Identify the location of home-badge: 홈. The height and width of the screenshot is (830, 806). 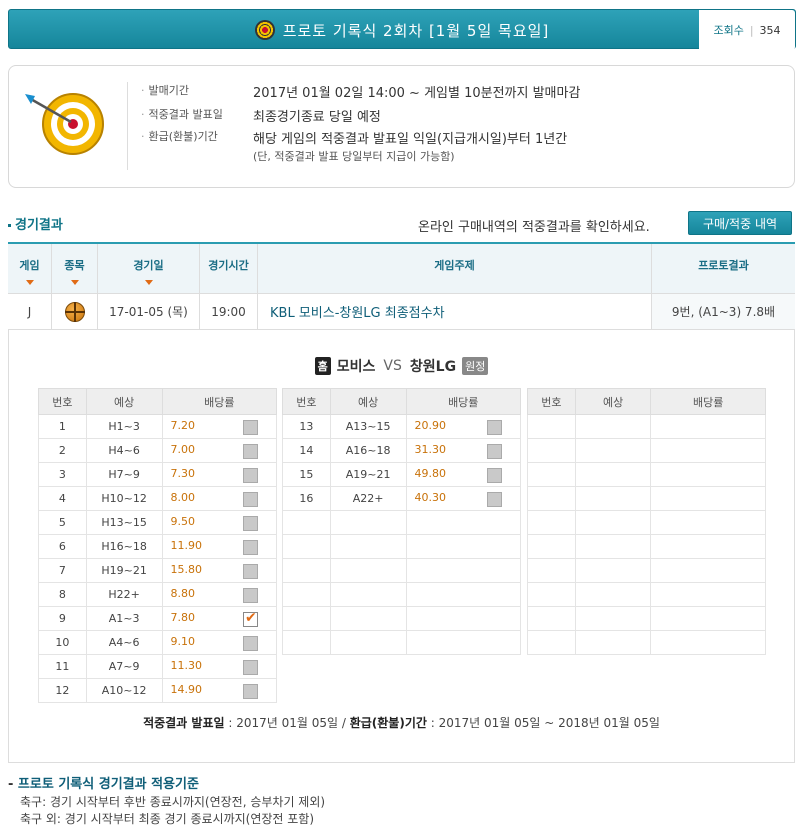
(322, 366).